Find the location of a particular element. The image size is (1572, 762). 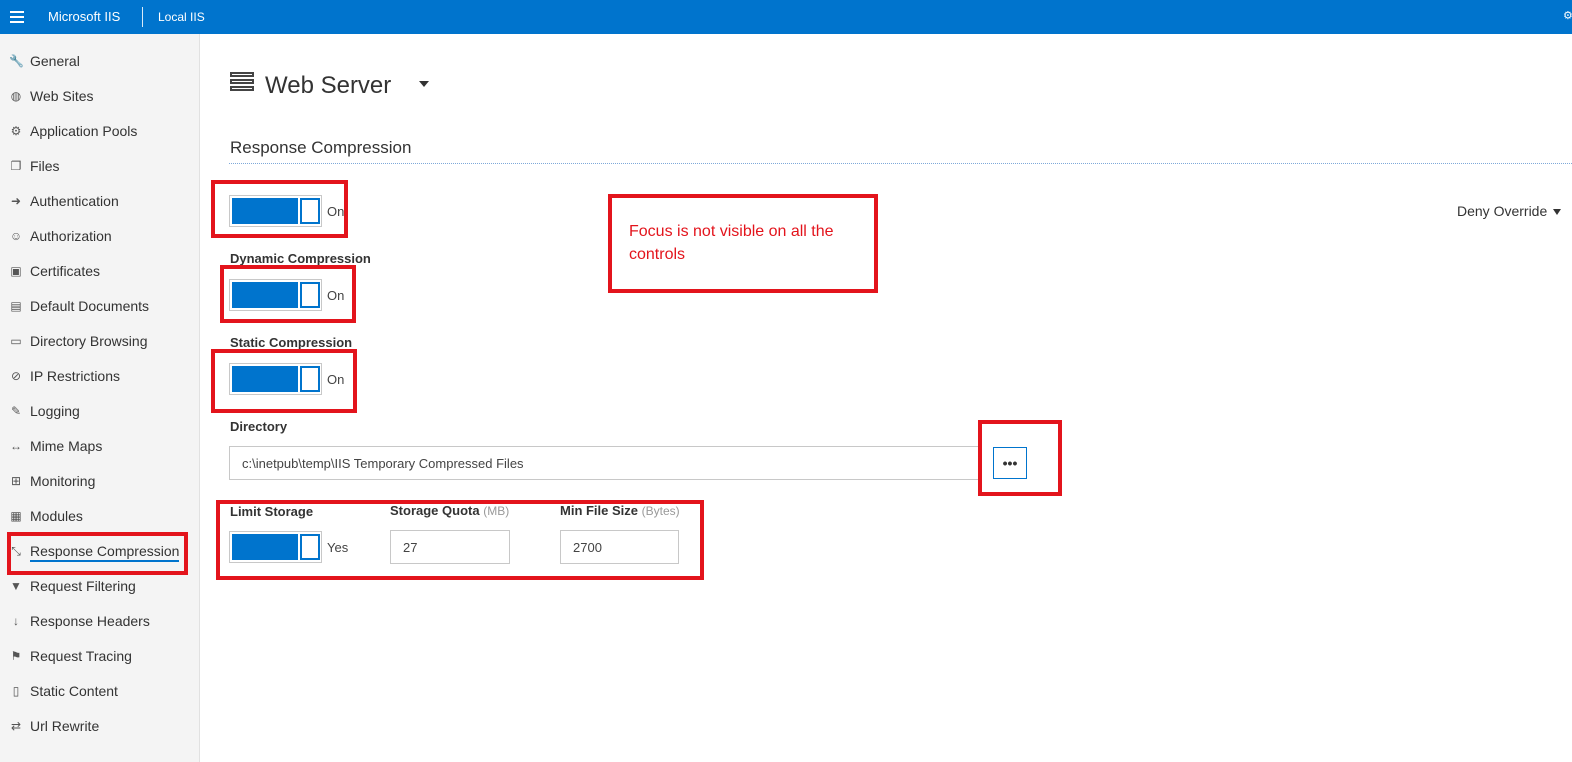

sidebar-item-request-tracing: ⚑ Request Tracing is located at coordinates (99, 656).